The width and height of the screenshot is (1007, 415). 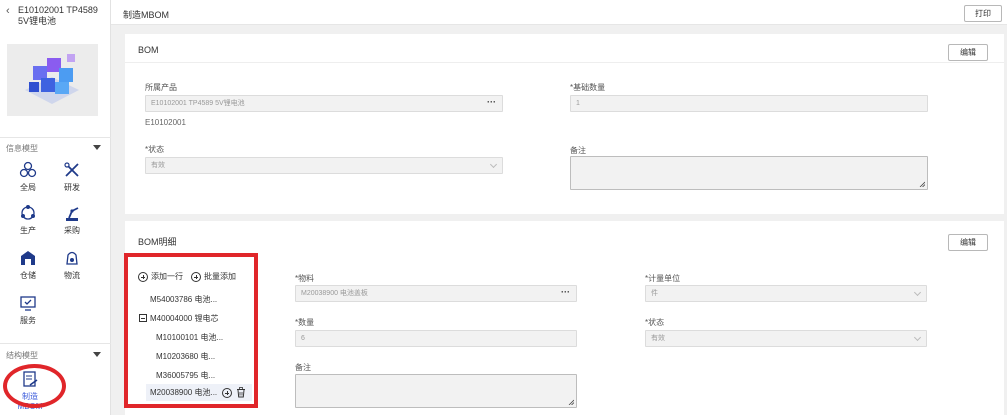 I want to click on base-qty-input: 1, so click(x=749, y=103).